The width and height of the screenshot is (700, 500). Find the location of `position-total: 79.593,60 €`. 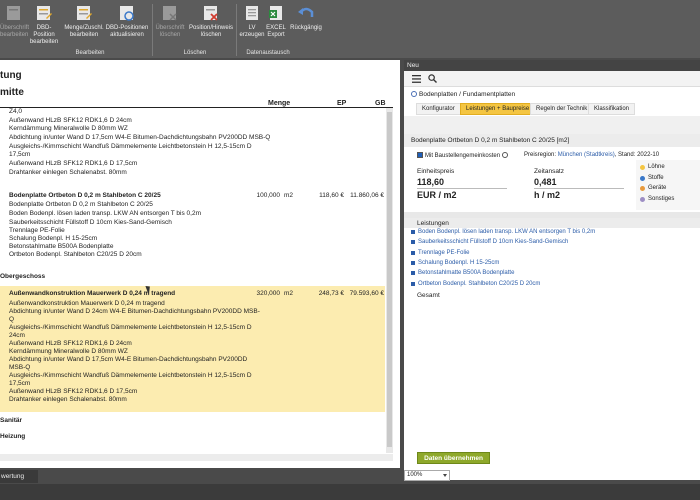

position-total: 79.593,60 € is located at coordinates (366, 293).